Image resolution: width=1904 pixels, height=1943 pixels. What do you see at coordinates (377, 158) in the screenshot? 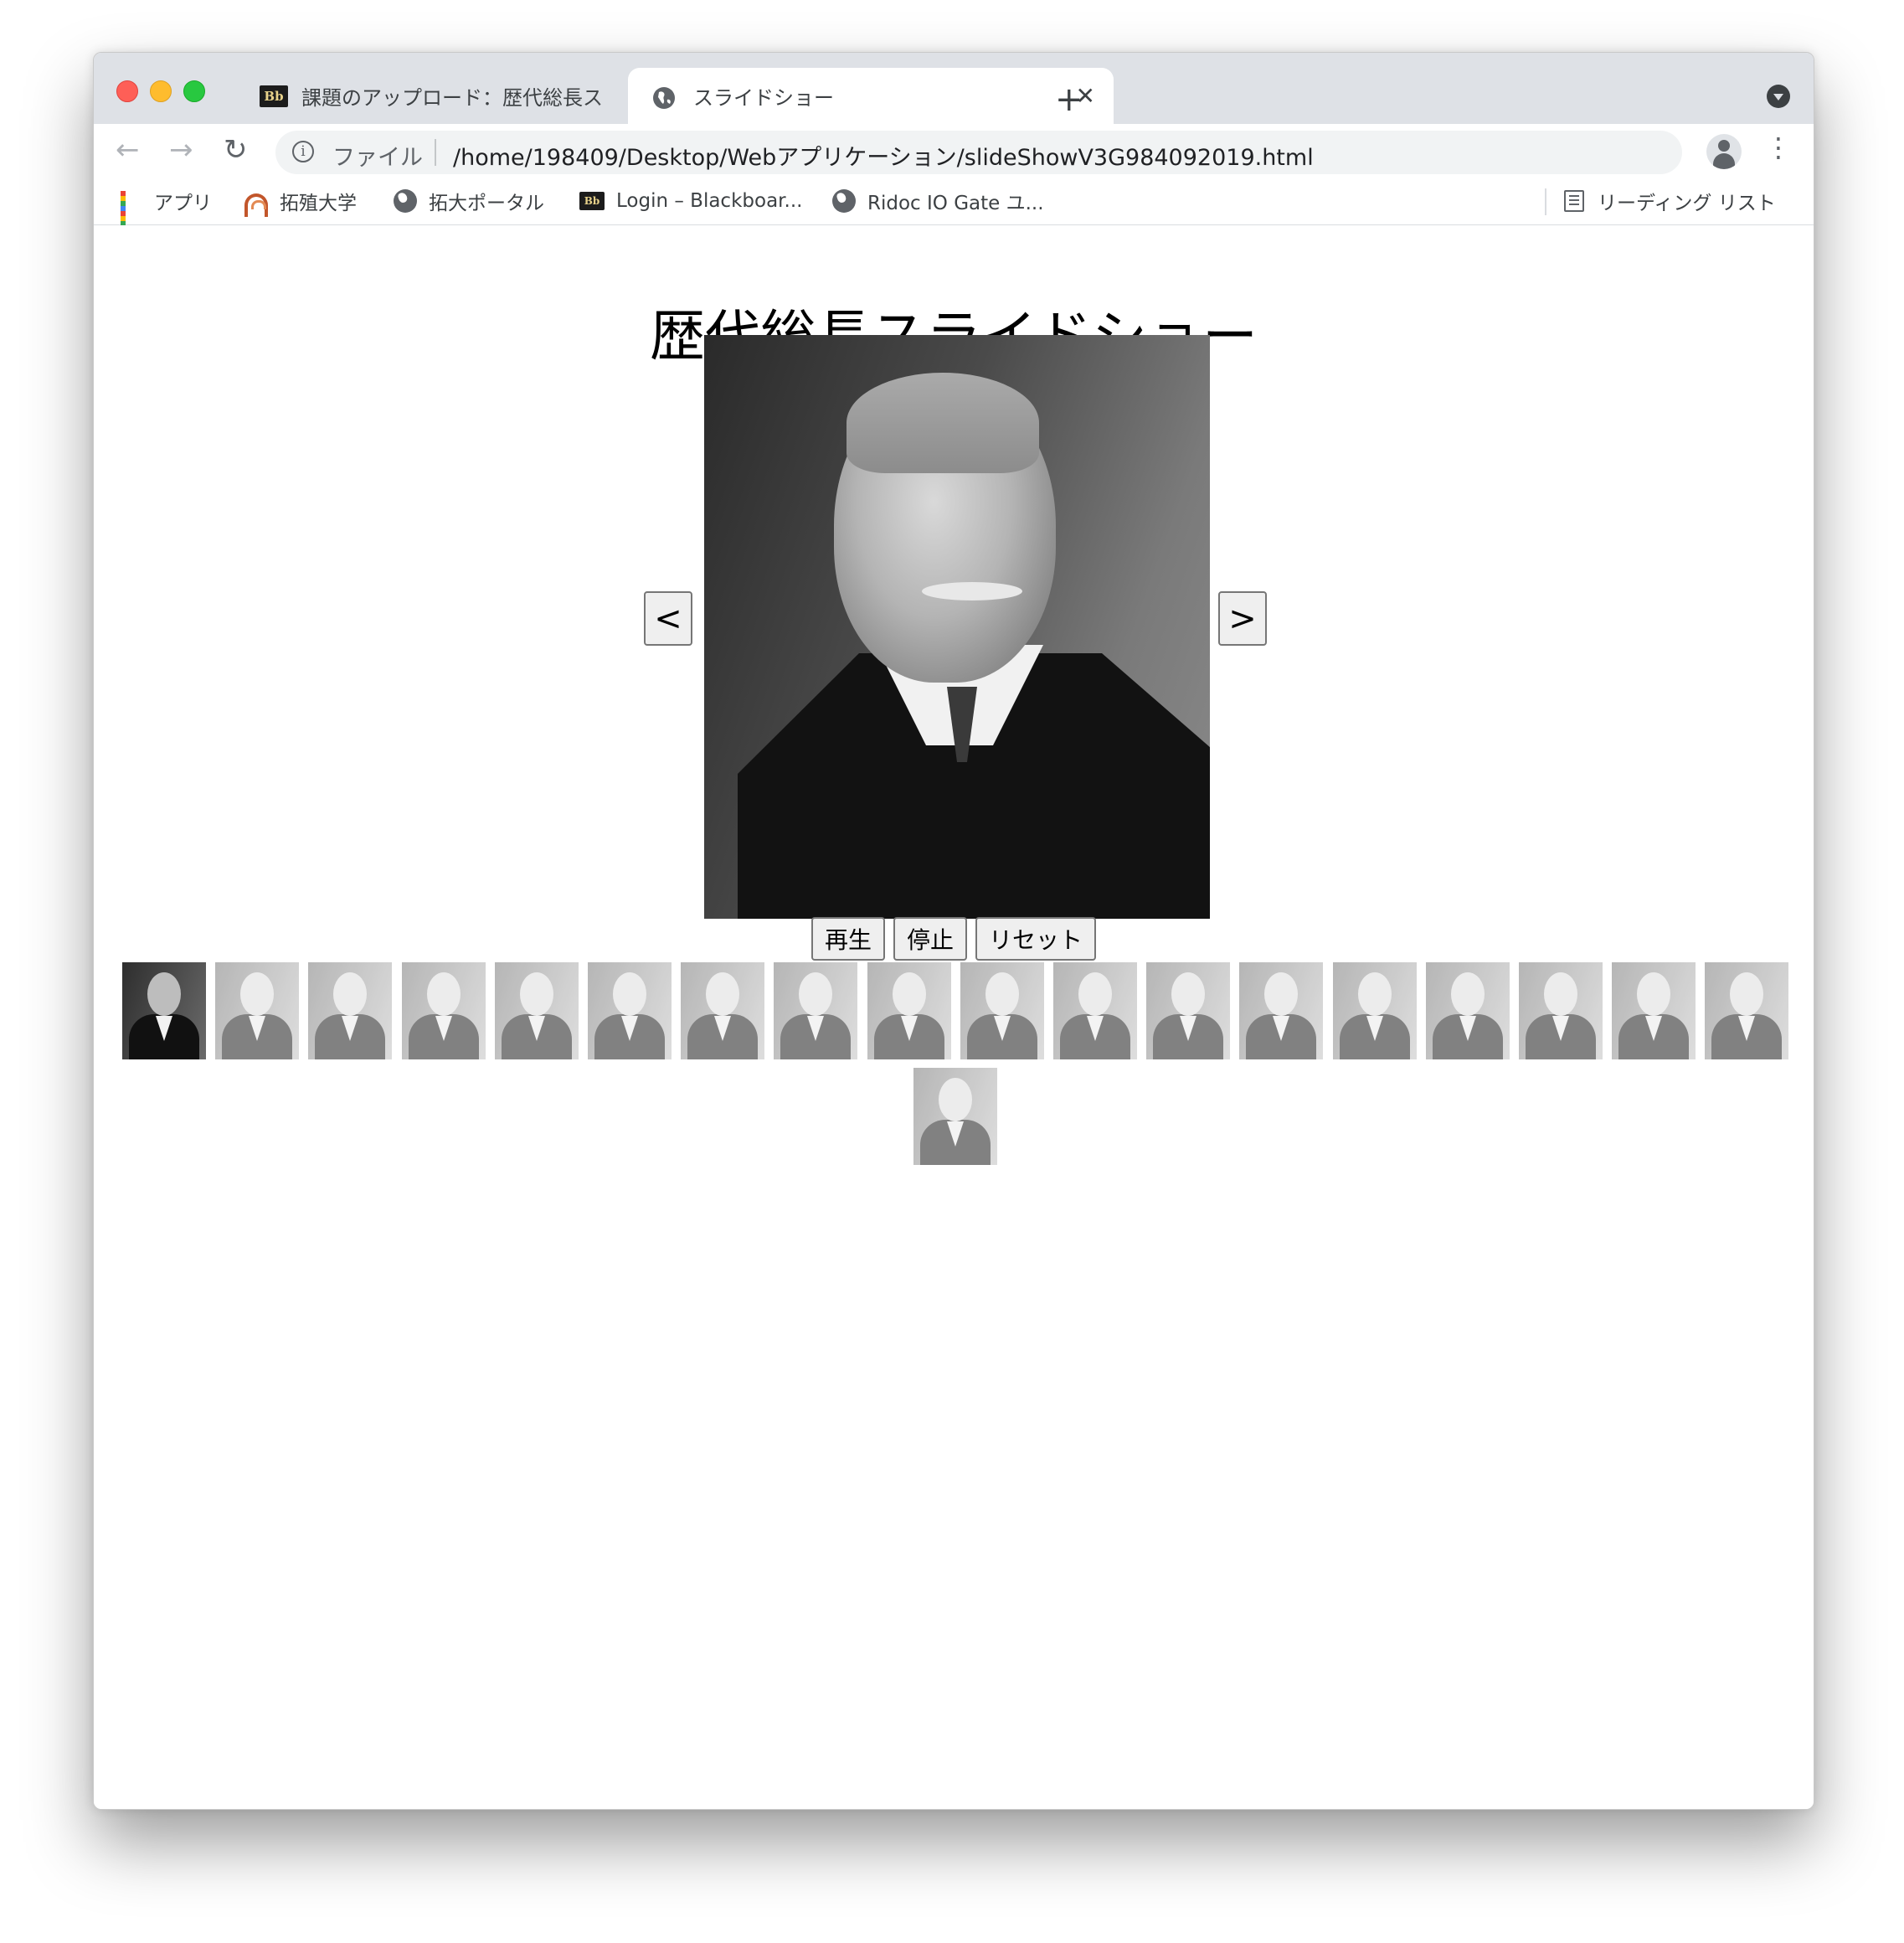
I see `address-scheme-label: ファイル` at bounding box center [377, 158].